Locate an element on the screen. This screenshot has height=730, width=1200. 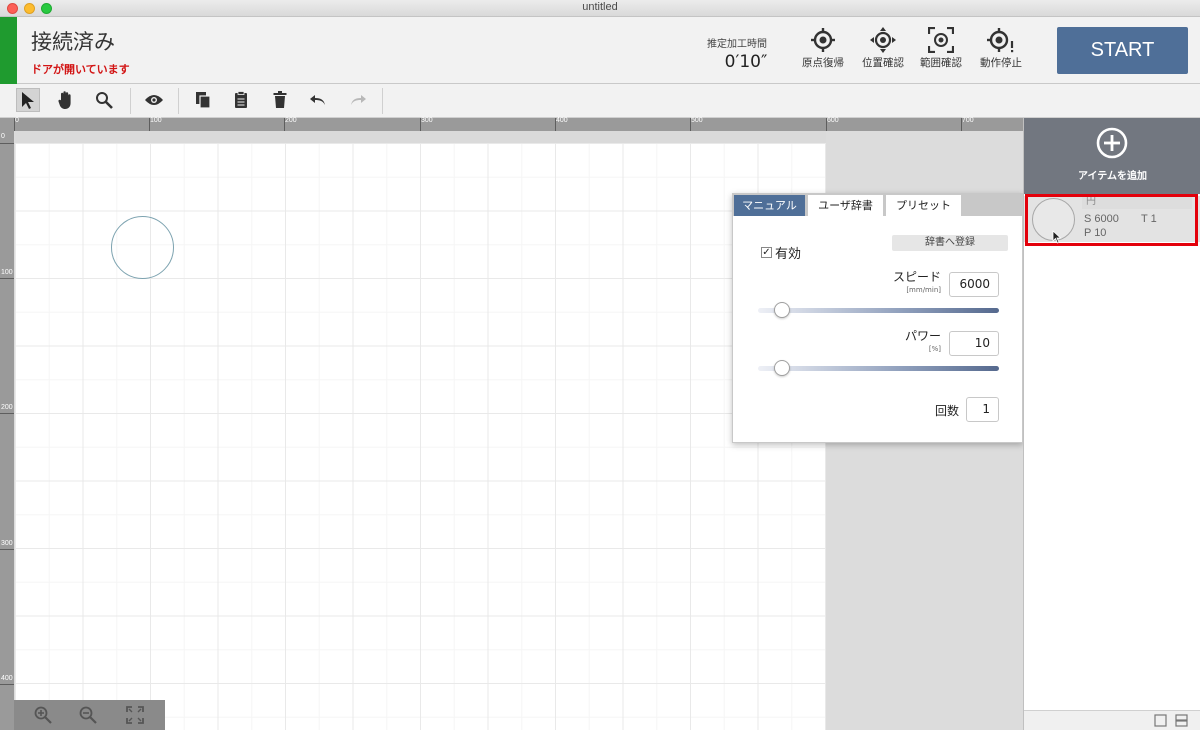
door-warning: ドアが開いています is located at coordinates (80, 69).